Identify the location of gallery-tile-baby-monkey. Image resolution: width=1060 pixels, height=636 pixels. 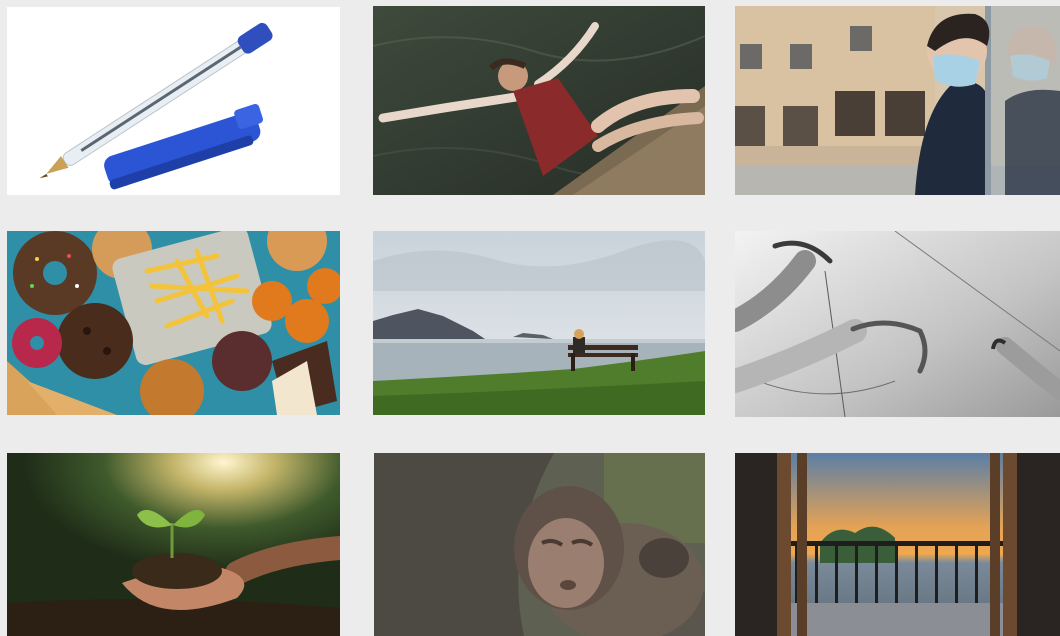
(539, 544).